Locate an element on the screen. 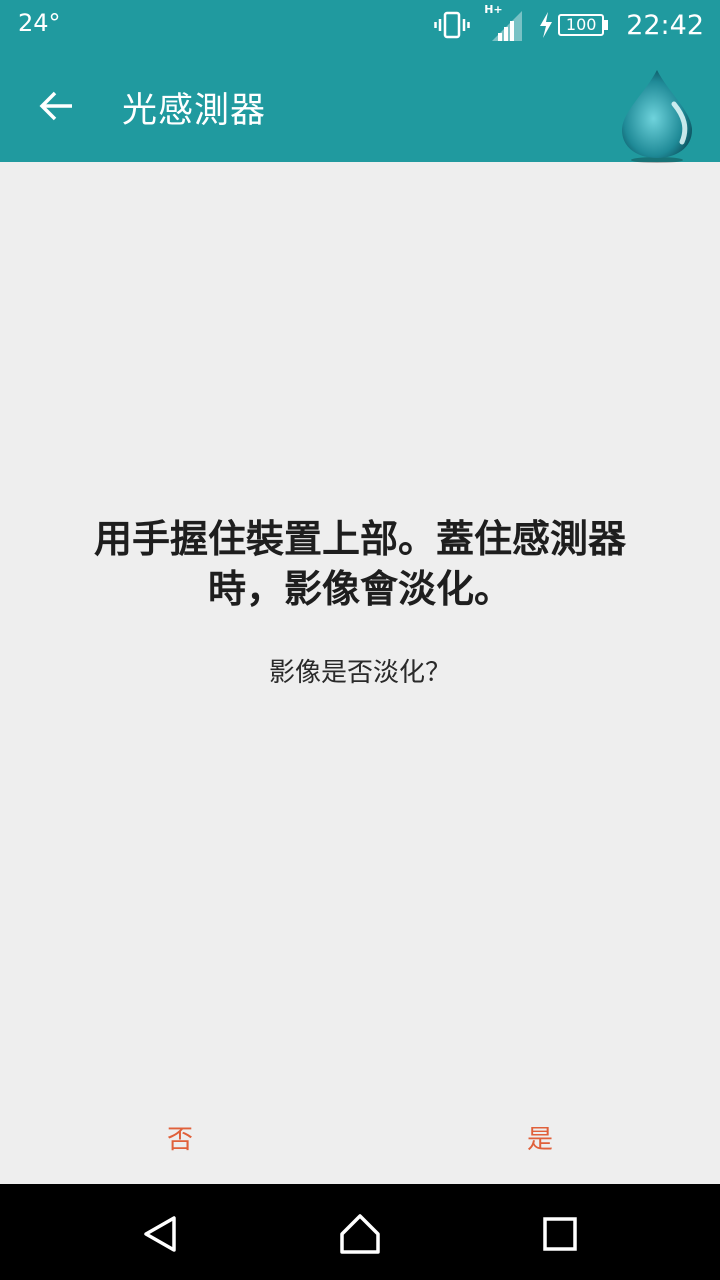  nav-recent-button is located at coordinates (560, 1234).